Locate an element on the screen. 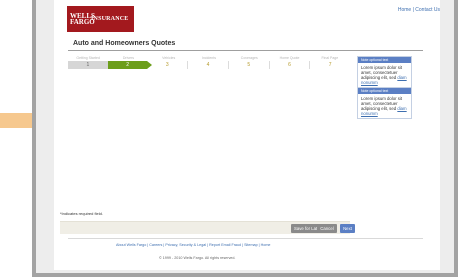 The height and width of the screenshot is (277, 458). step-4-incidents: 4 is located at coordinates (208, 65).